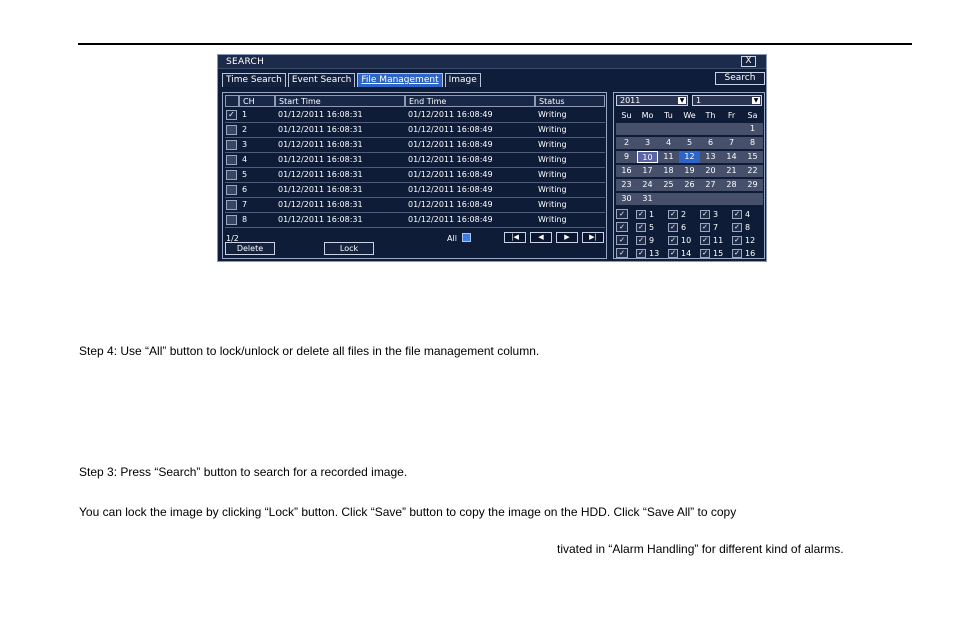  I want to click on channel-checkbox: ✓ 12, so click(748, 241).